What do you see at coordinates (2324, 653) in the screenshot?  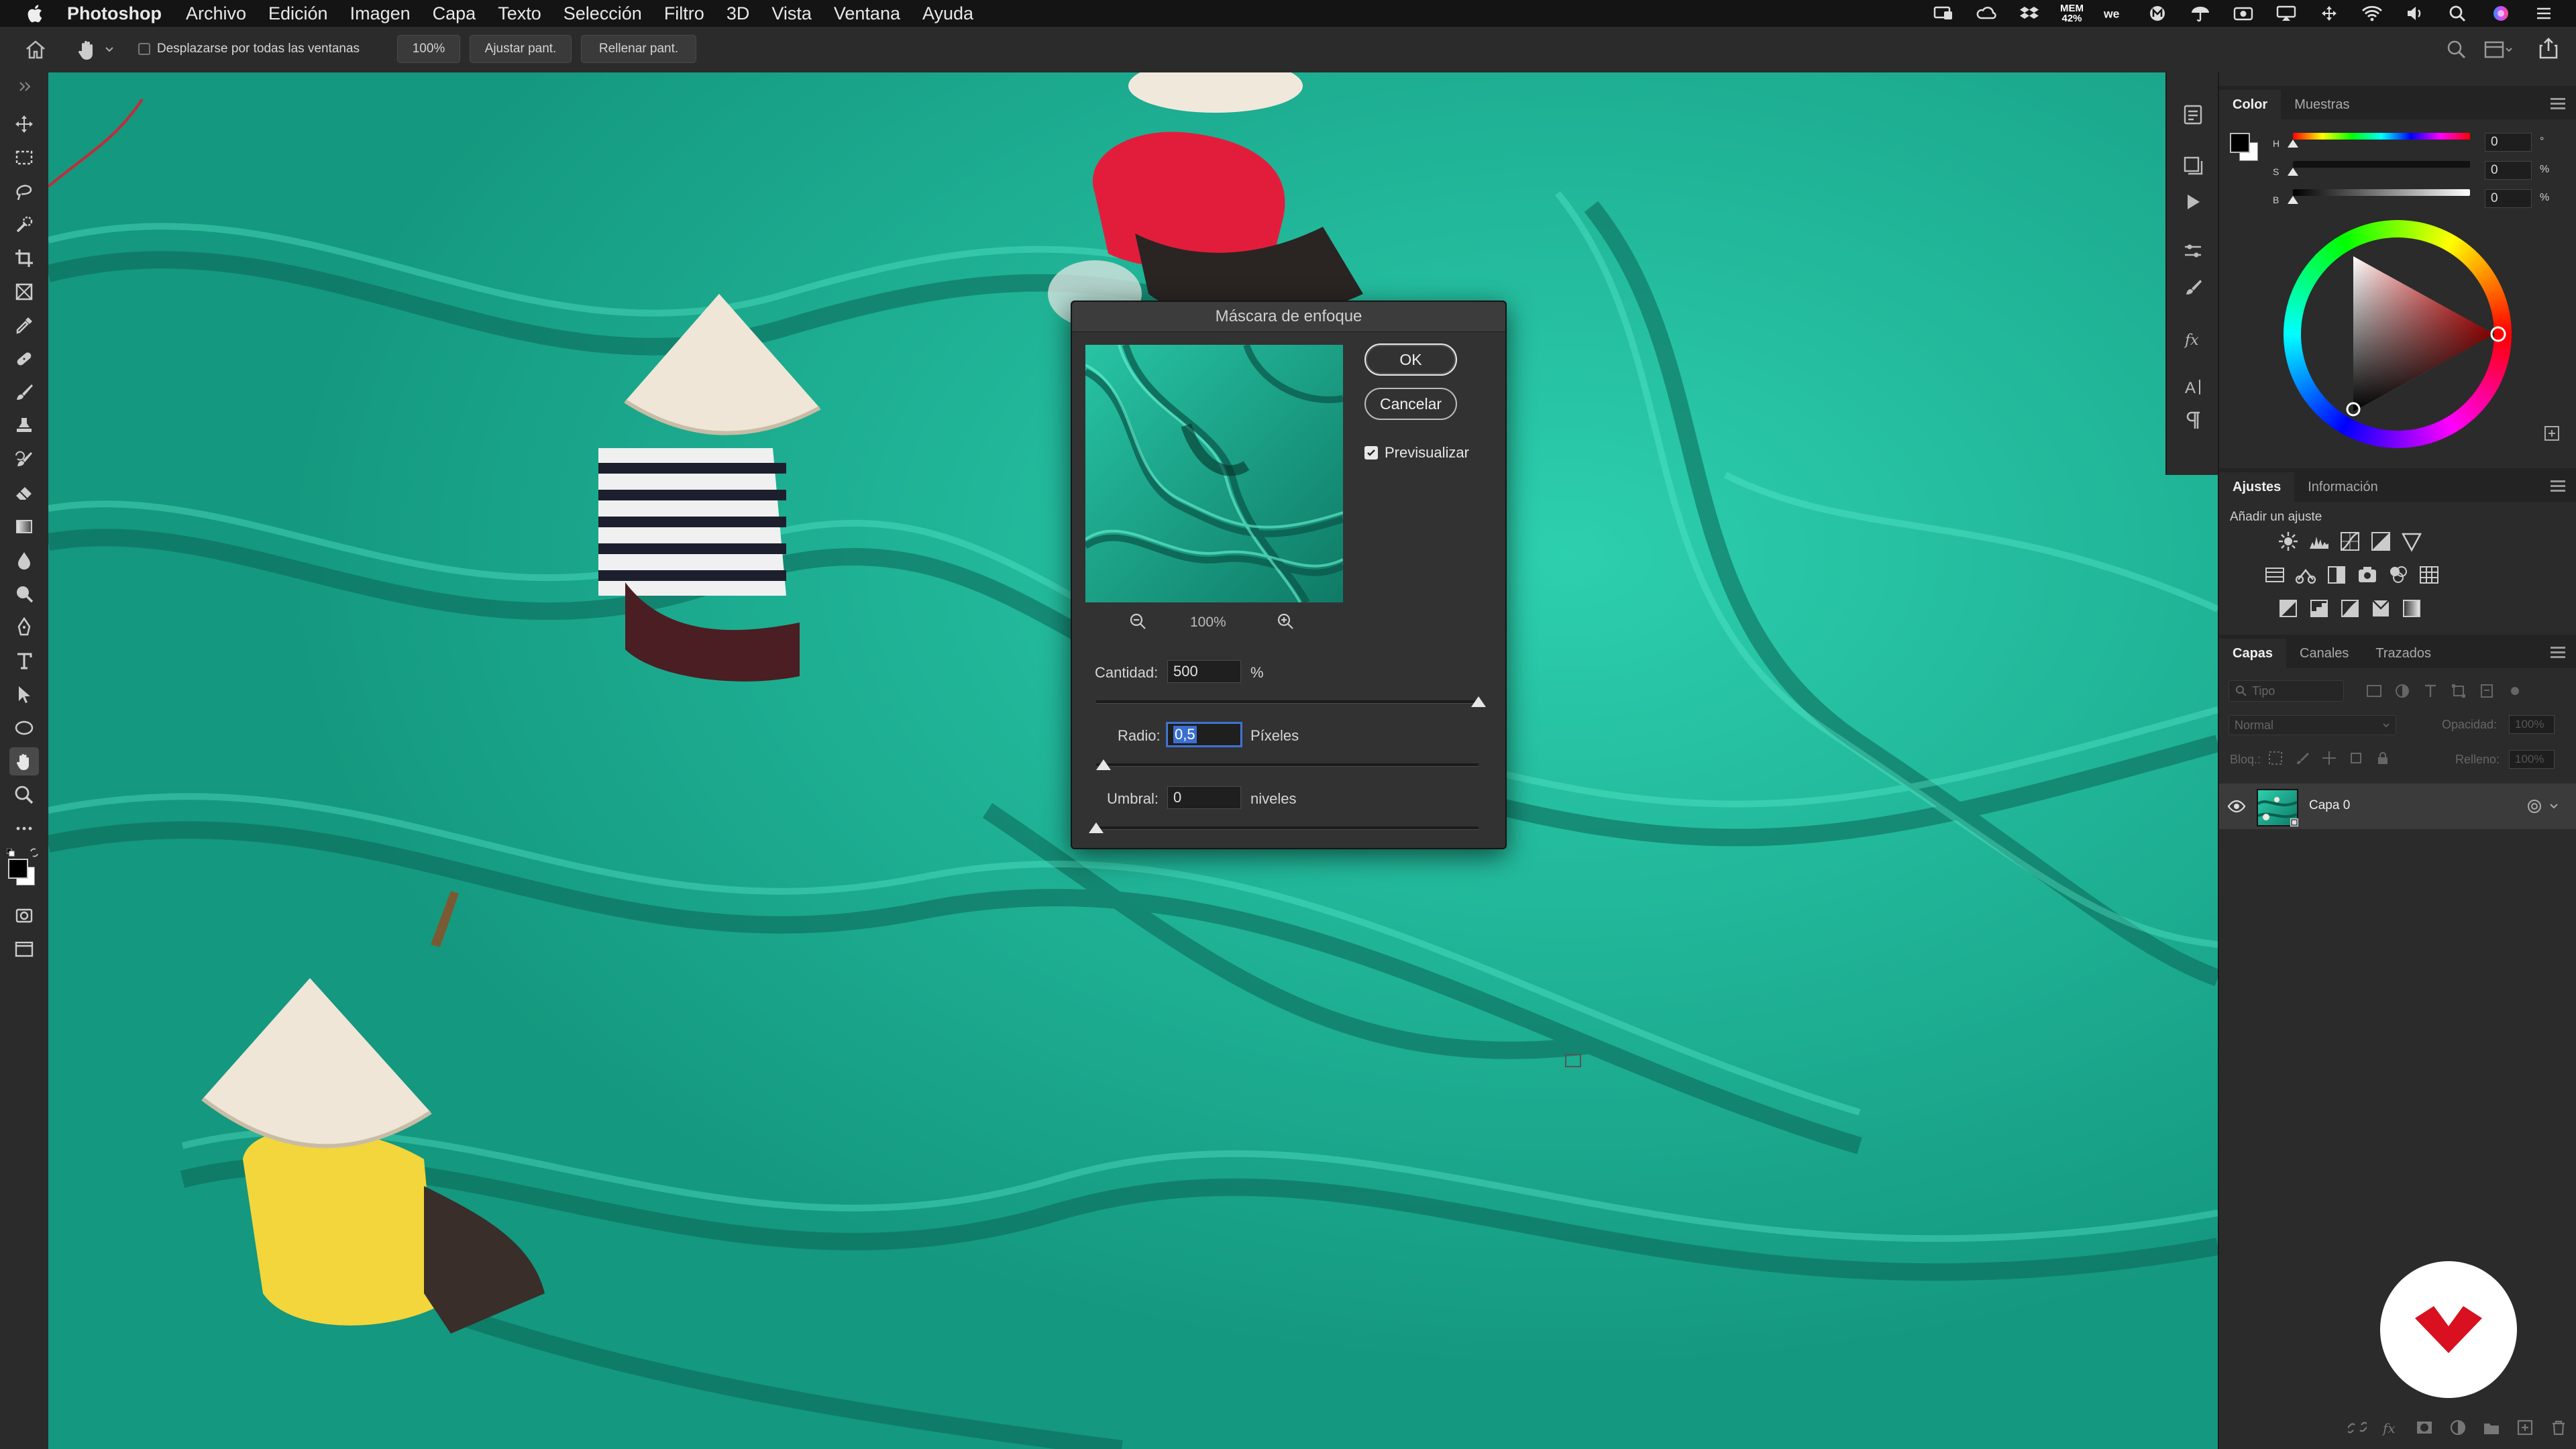 I see `tab-canales: Canales` at bounding box center [2324, 653].